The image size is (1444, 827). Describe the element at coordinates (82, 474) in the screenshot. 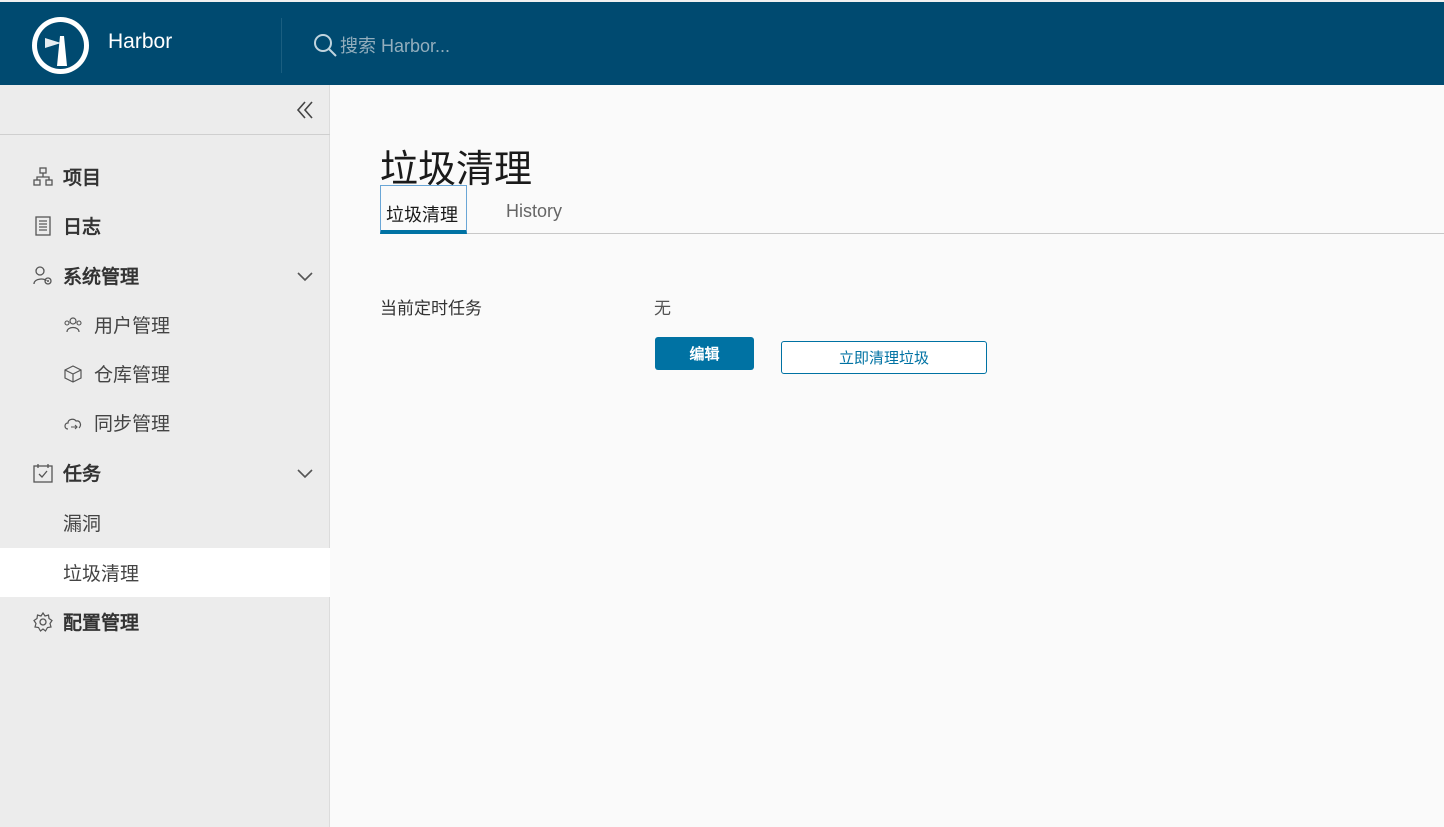

I see `sidebar-item-label: 任务` at that location.